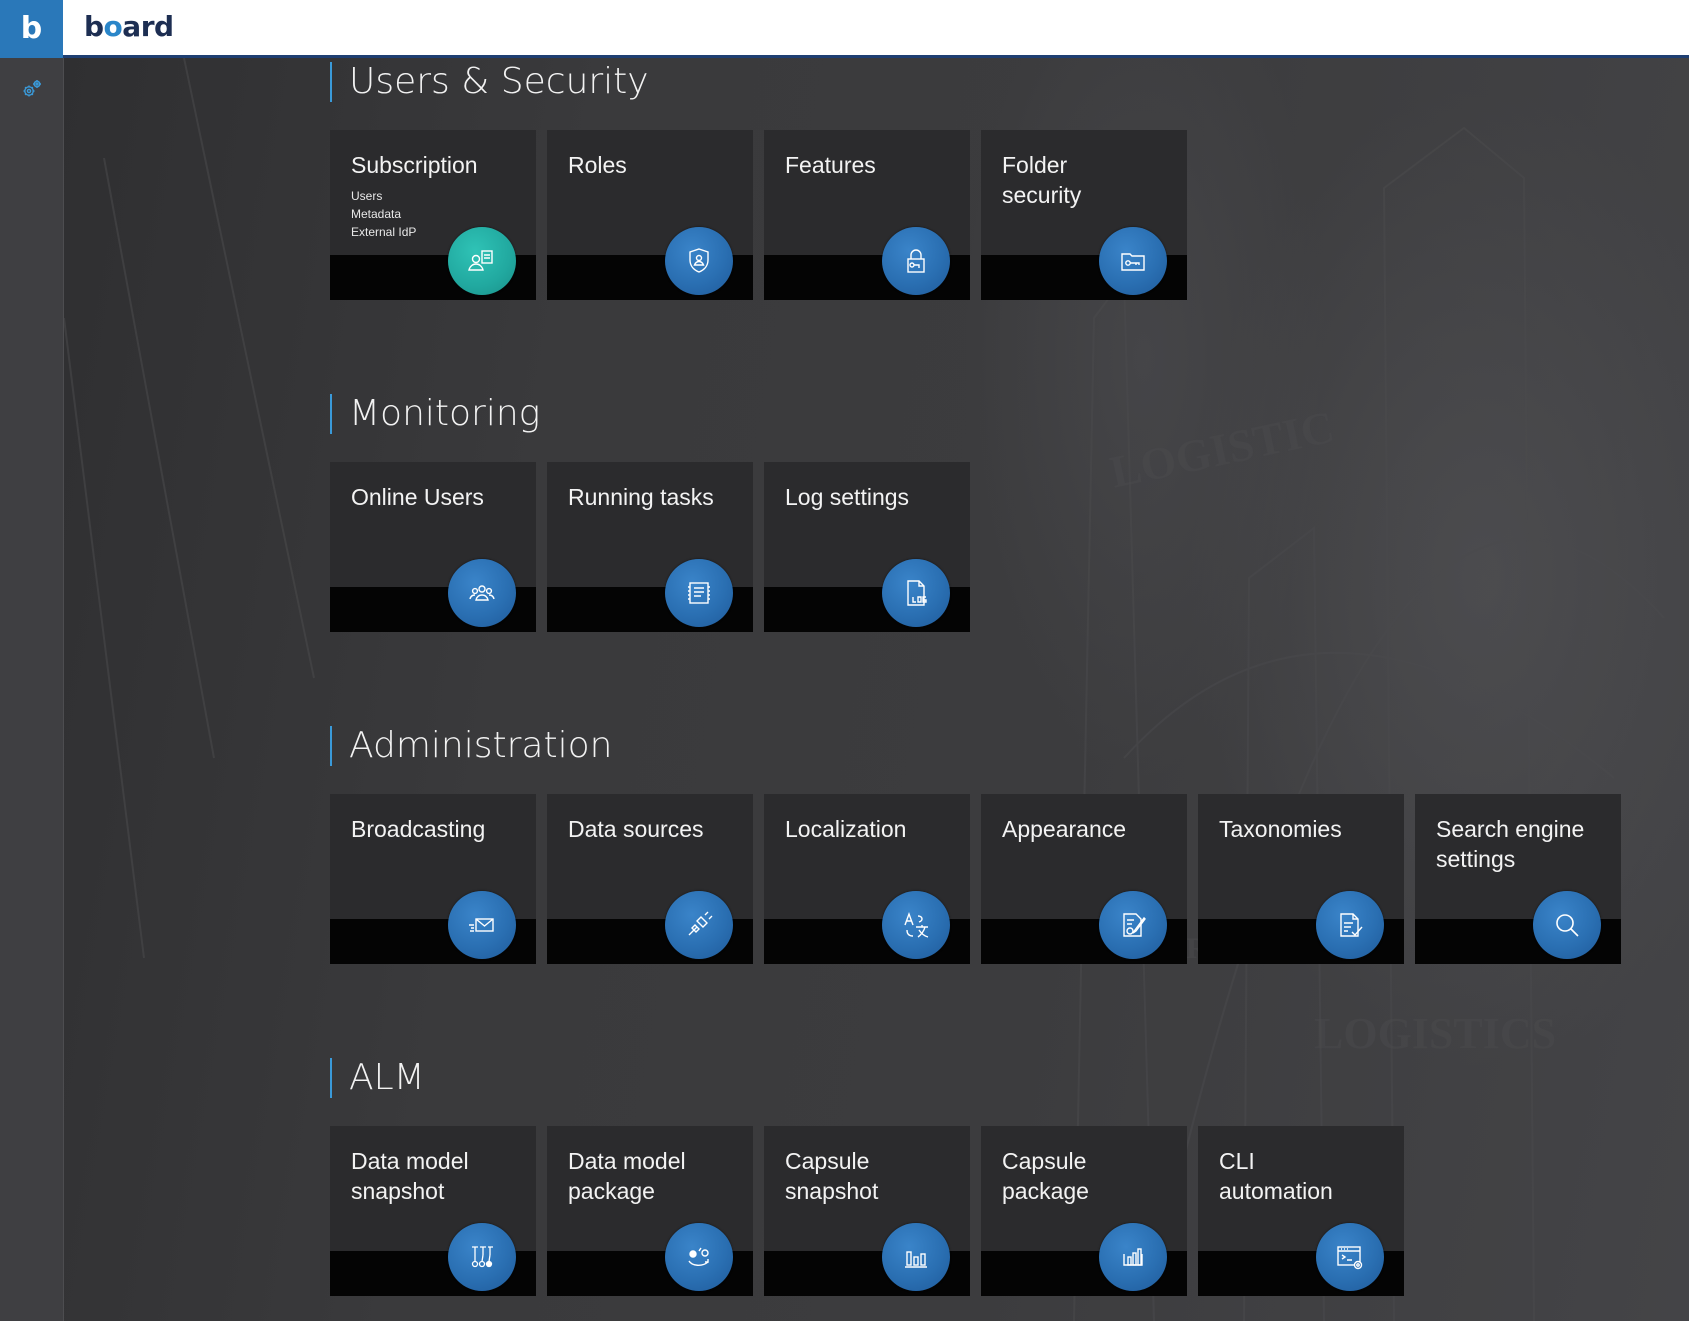  I want to click on folder-key-icon, so click(1133, 261).